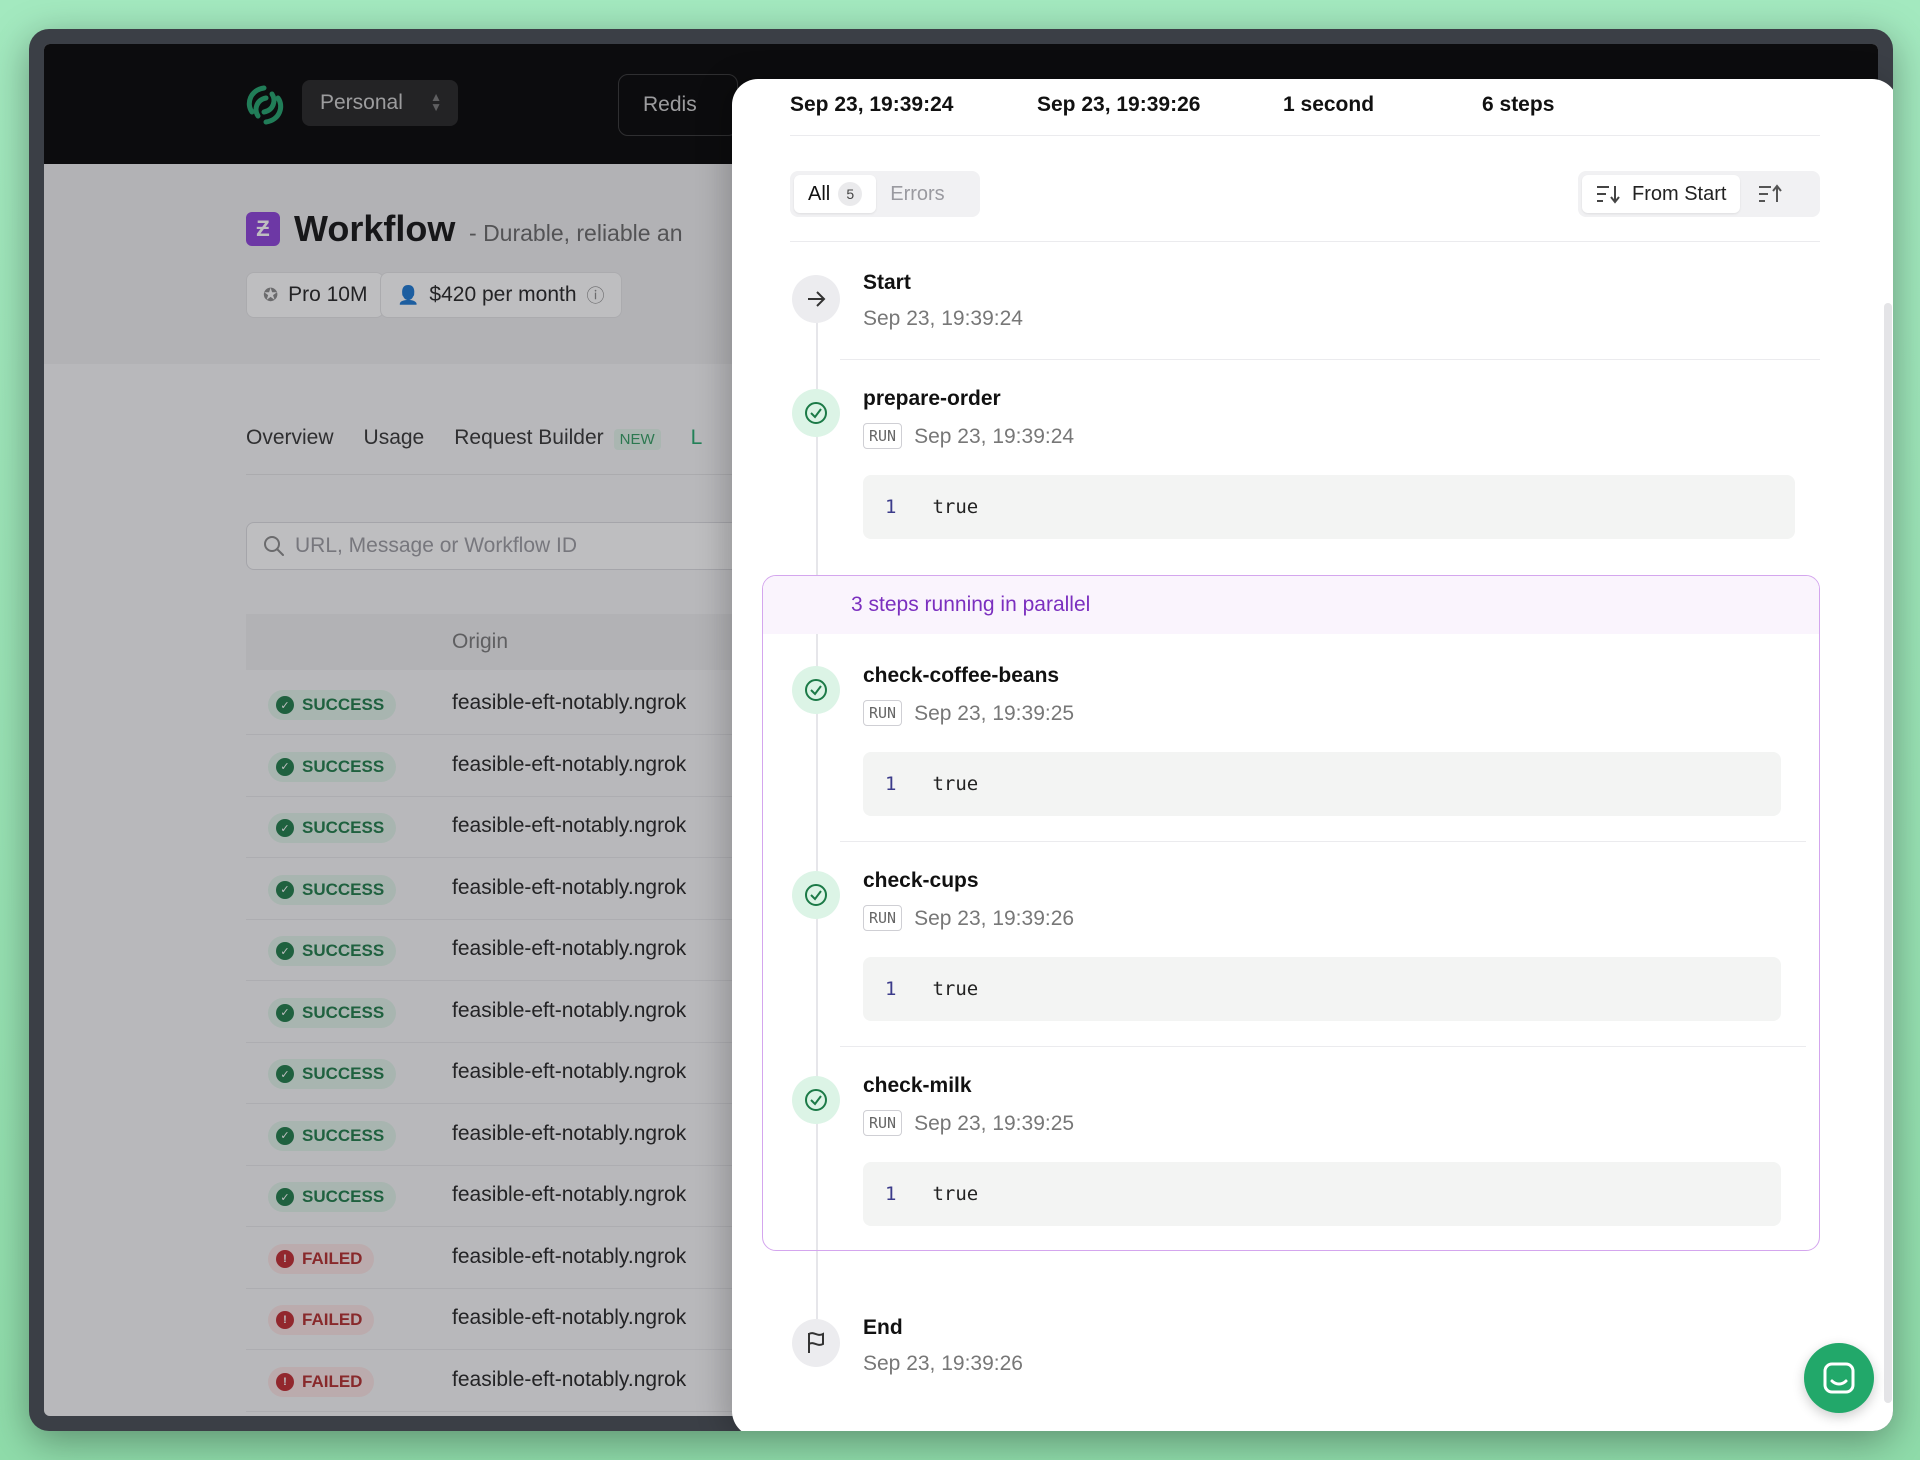 This screenshot has height=1460, width=1920. I want to click on sort-ascending-icon, so click(1770, 194).